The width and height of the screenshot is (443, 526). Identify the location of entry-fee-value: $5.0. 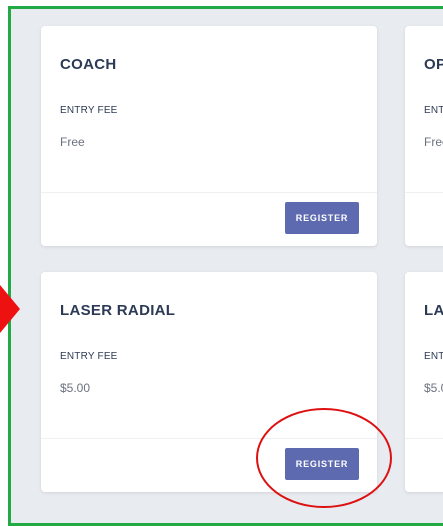
(433, 388).